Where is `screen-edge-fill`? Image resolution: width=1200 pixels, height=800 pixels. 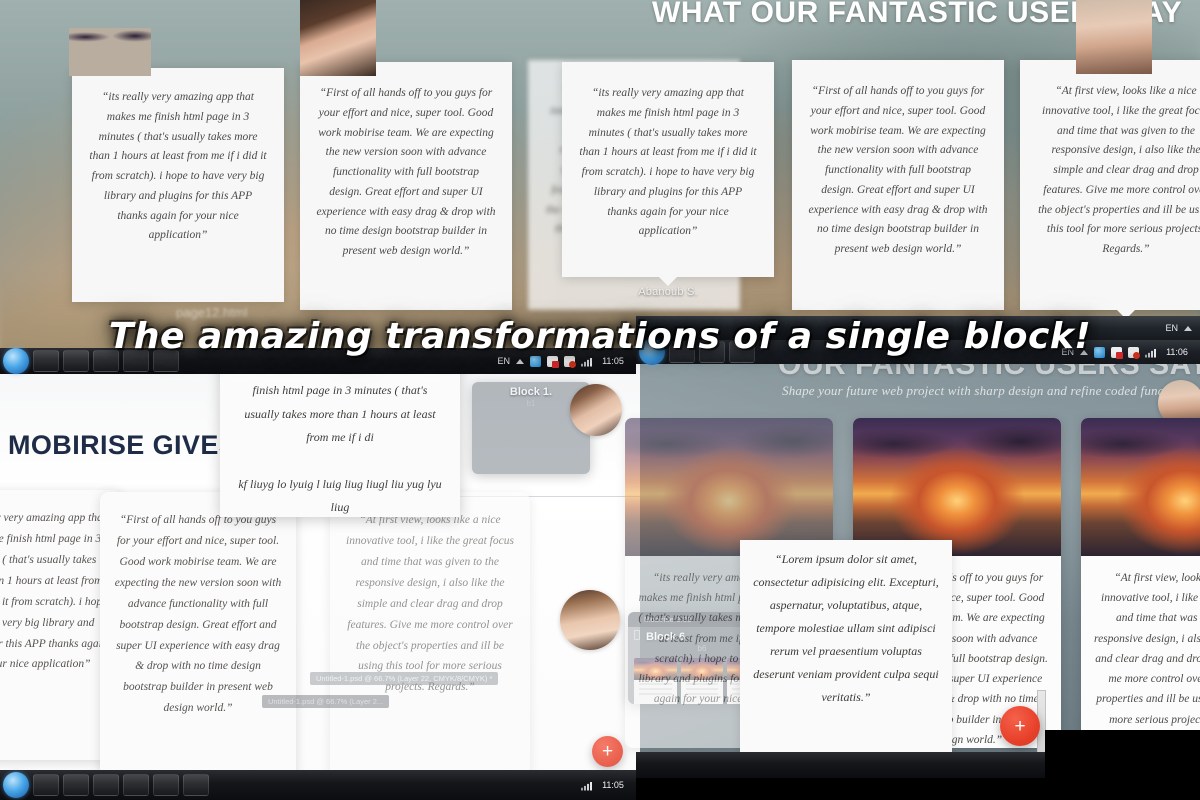 screen-edge-fill is located at coordinates (1122, 765).